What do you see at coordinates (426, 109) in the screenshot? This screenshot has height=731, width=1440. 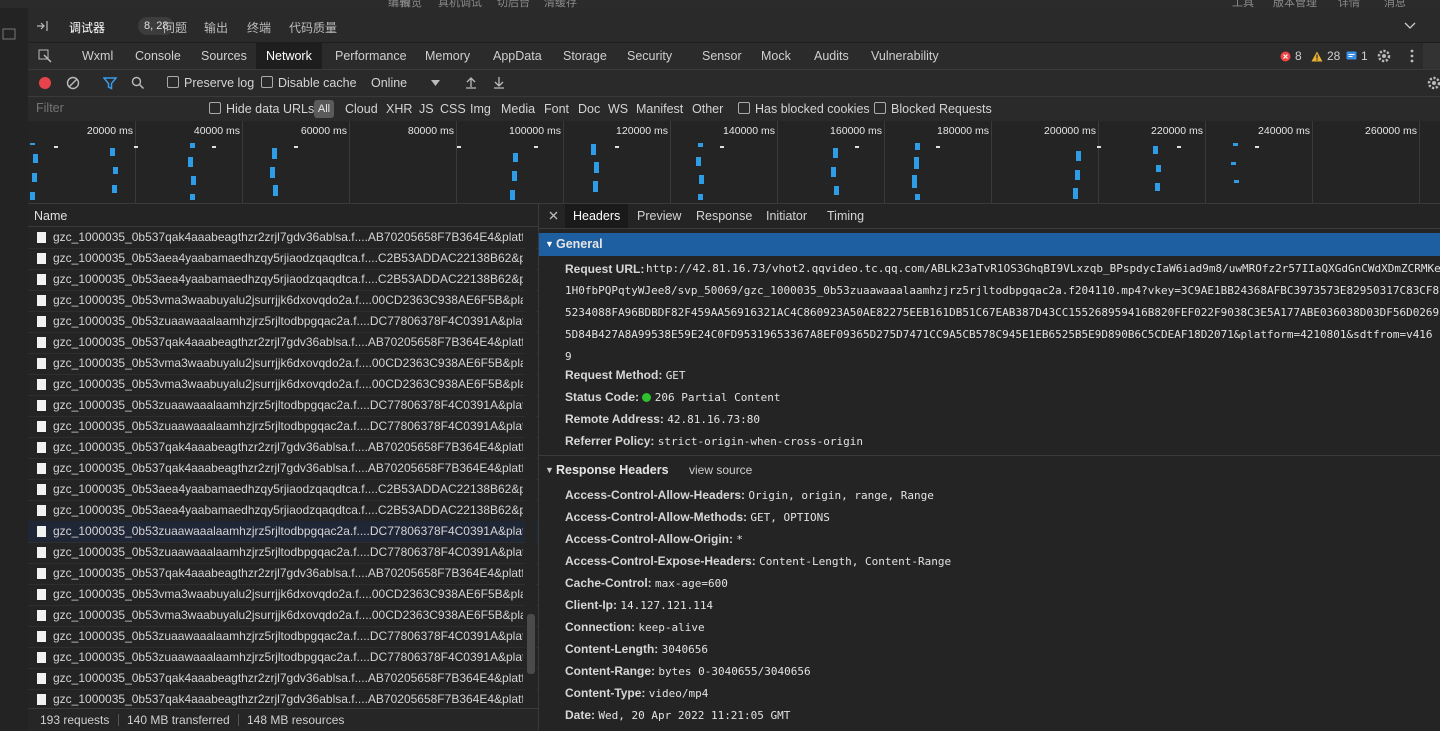 I see `filter-type-js: JS` at bounding box center [426, 109].